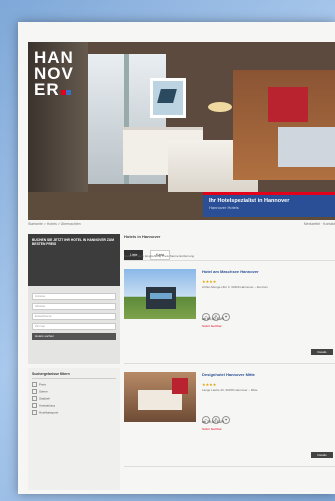  Describe the element at coordinates (47, 405) in the screenshot. I see `filter-item-label: Ausstattung` at that location.